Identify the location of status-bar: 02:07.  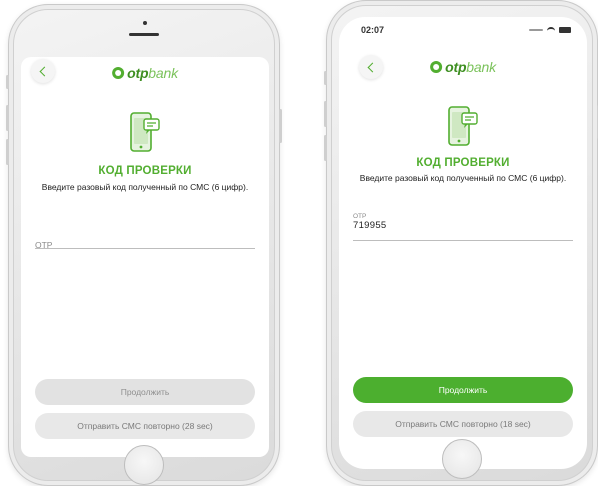
(463, 32).